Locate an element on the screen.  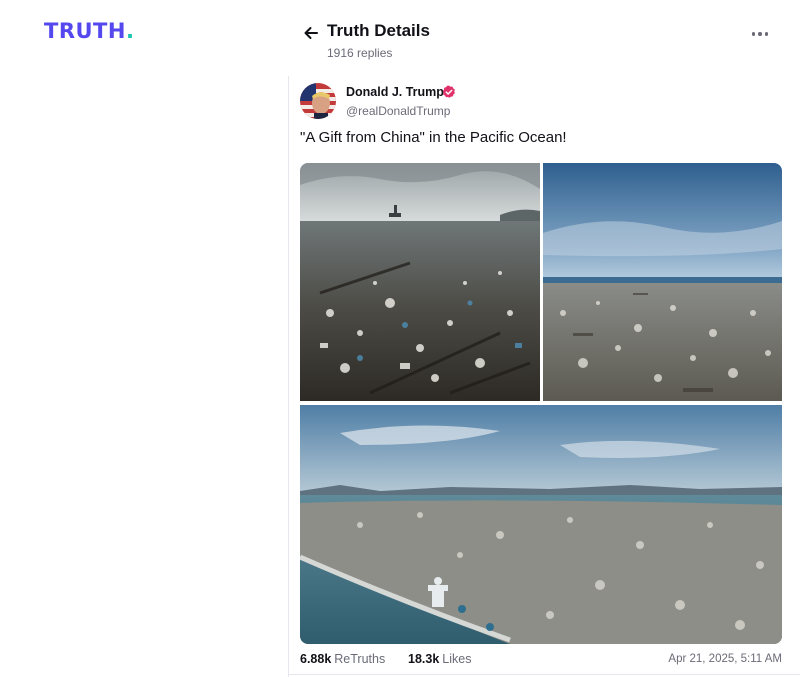
back-button is located at coordinates (311, 33).